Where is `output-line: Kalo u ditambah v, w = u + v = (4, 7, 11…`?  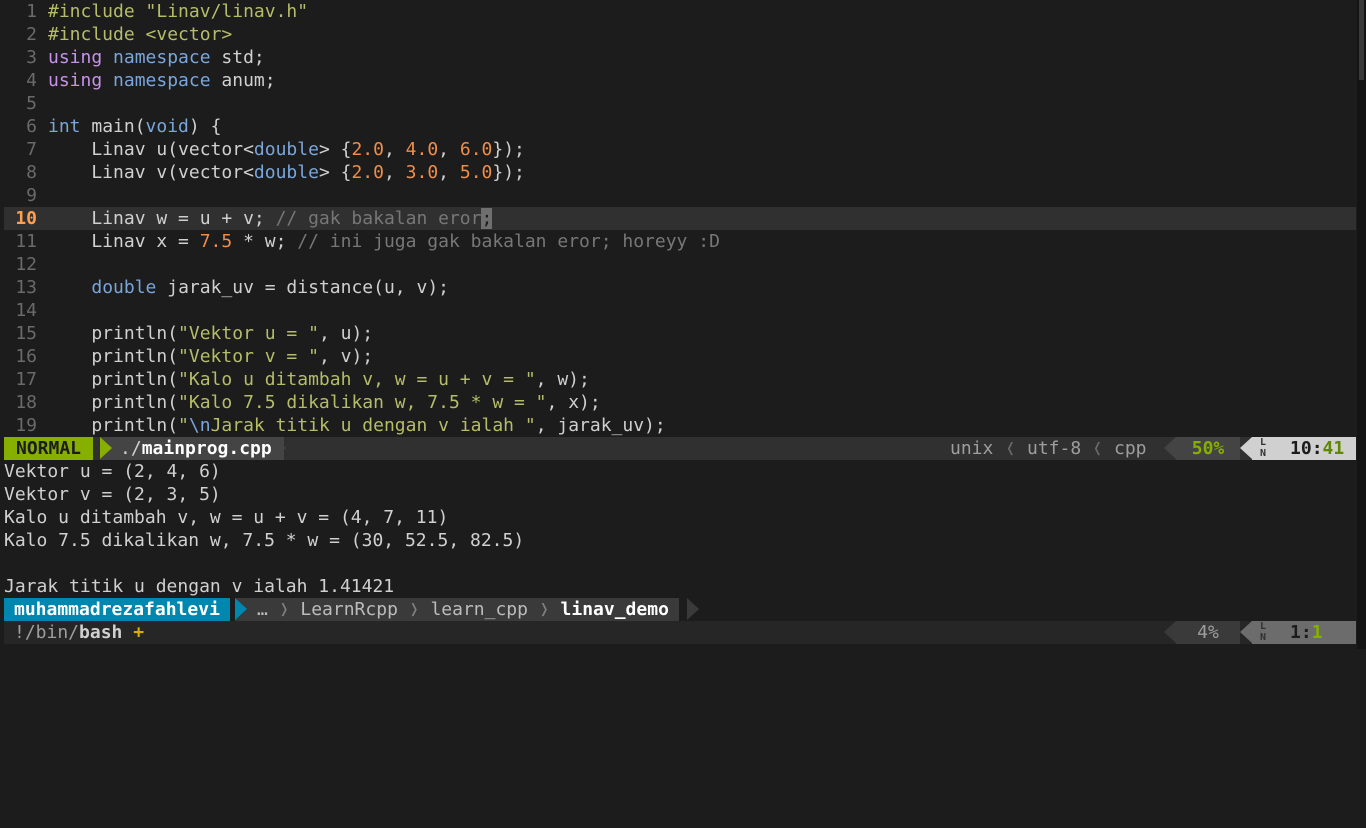
output-line: Kalo u ditambah v, w = u + v = (4, 7, 11… is located at coordinates (226, 517).